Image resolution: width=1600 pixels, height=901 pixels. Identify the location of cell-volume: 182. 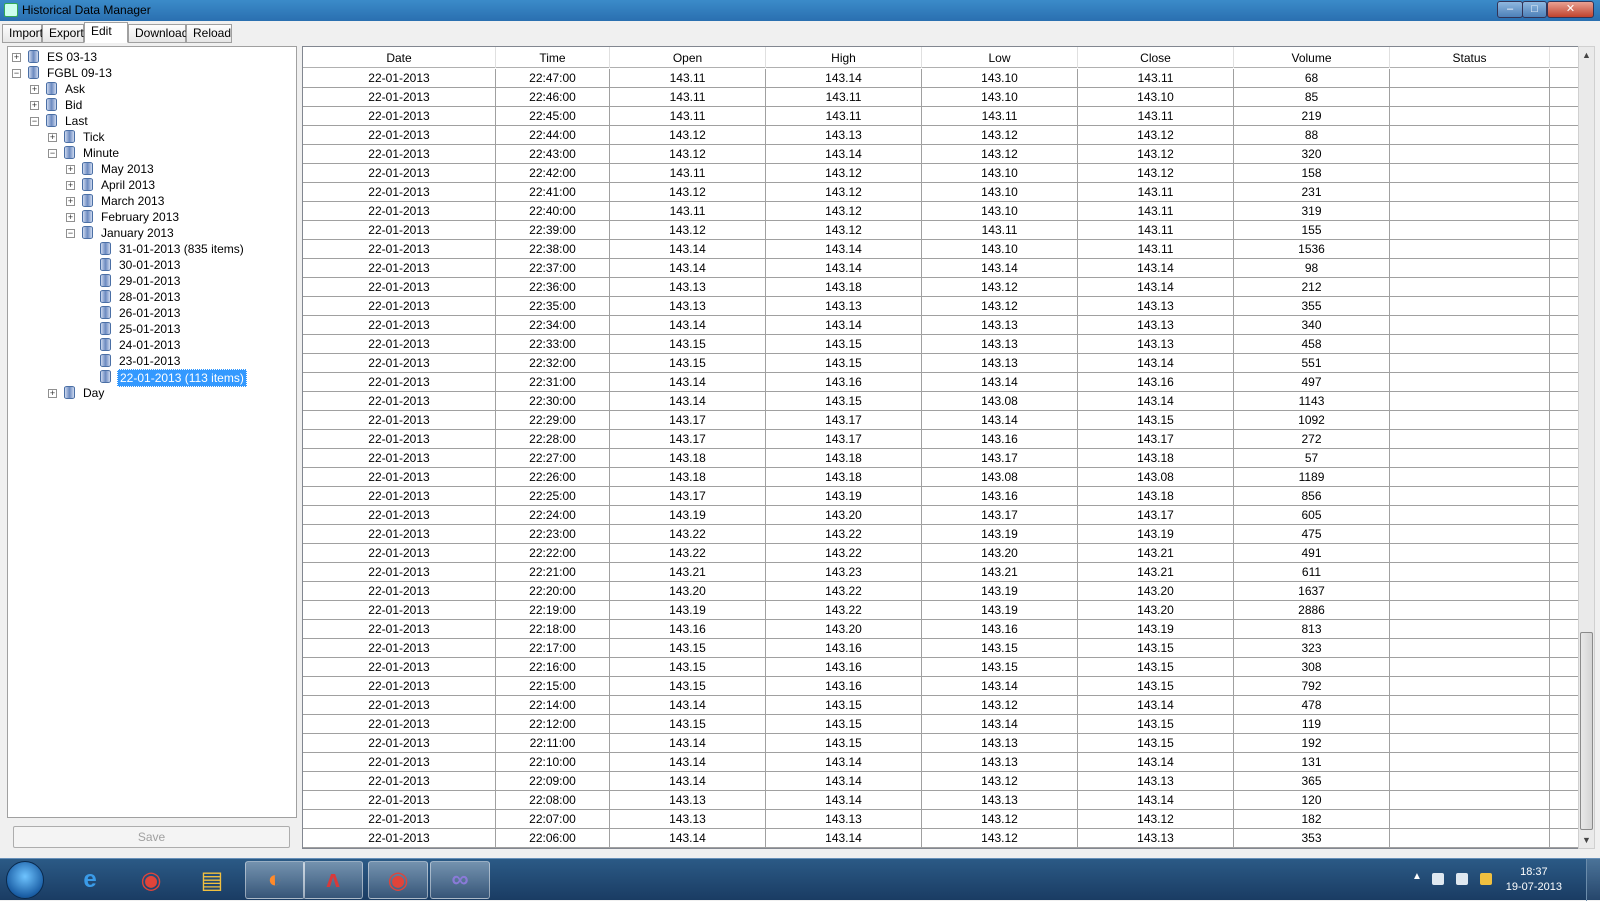
(1312, 819).